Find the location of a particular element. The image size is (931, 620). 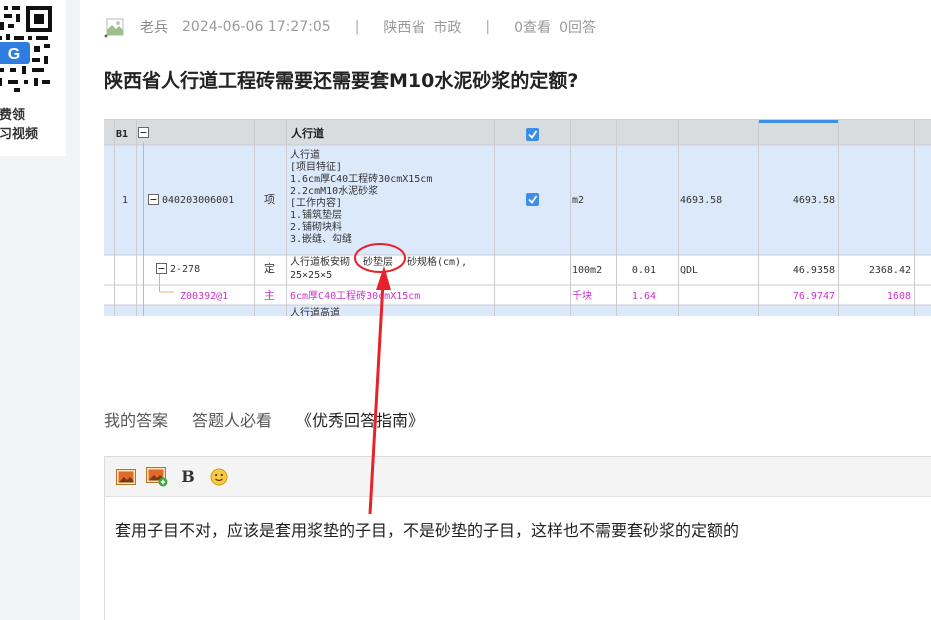

svg-text: 3.嵌缝、勾缝 is located at coordinates (321, 238).